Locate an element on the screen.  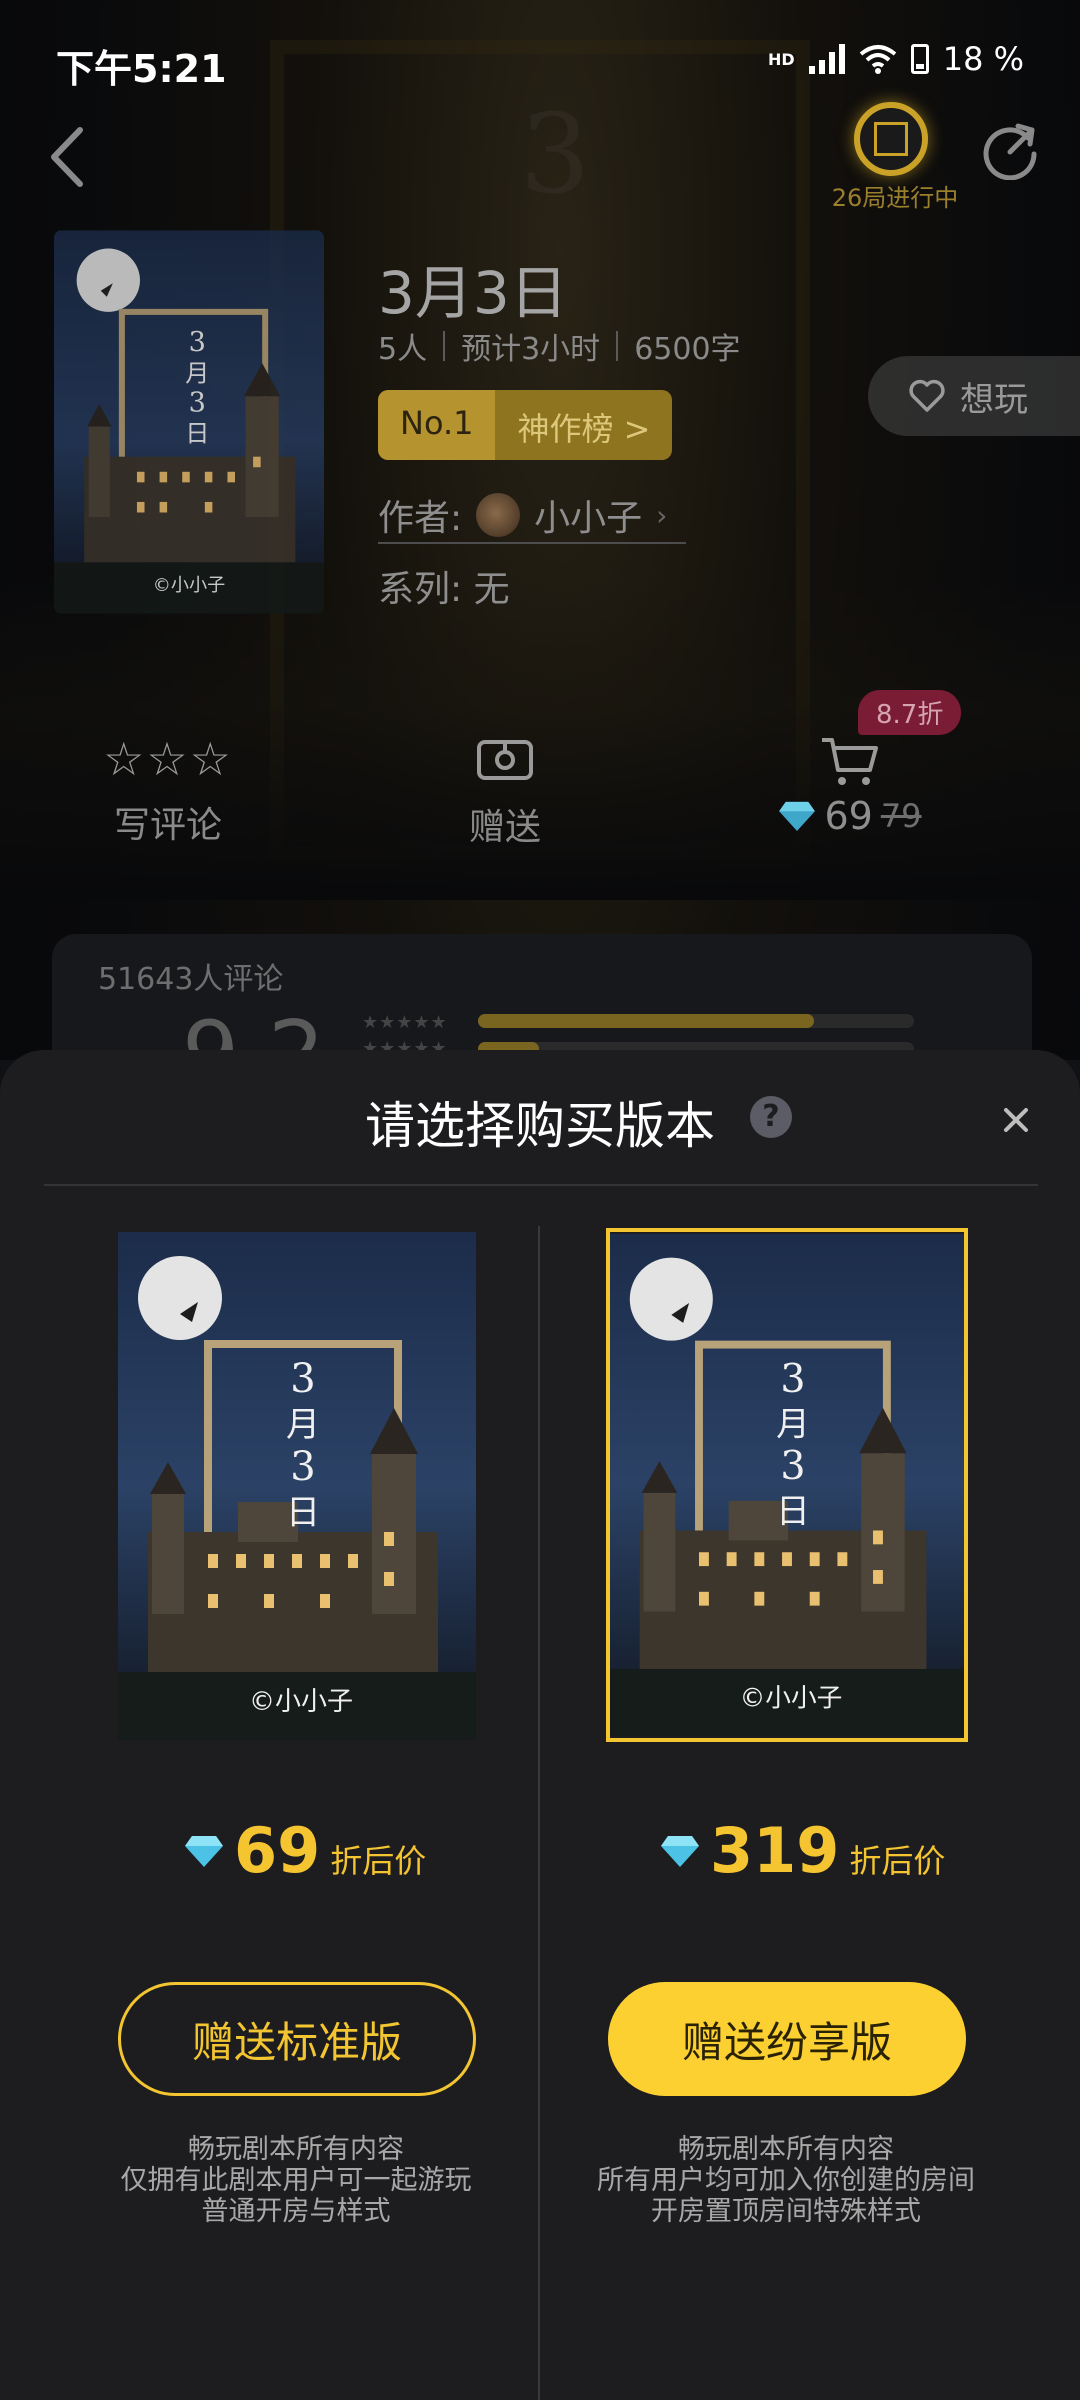
duration-estimate: 预计3小时 is located at coordinates (531, 349).